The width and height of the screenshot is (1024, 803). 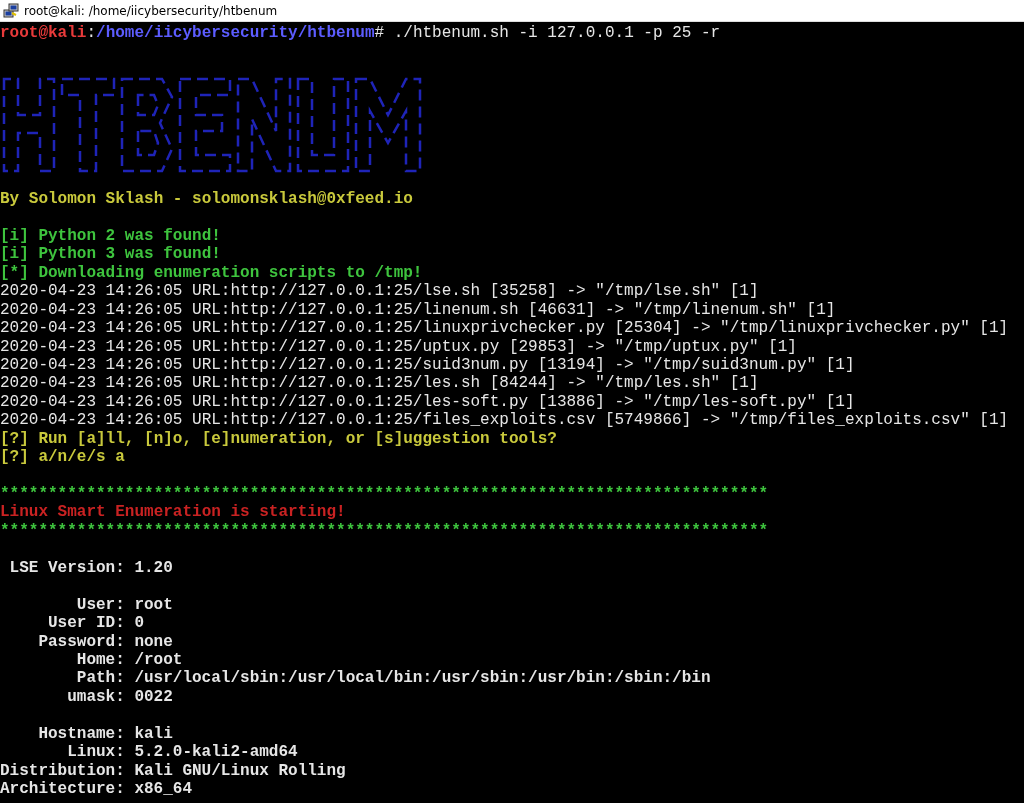 I want to click on field-label: User:, so click(x=100, y=605).